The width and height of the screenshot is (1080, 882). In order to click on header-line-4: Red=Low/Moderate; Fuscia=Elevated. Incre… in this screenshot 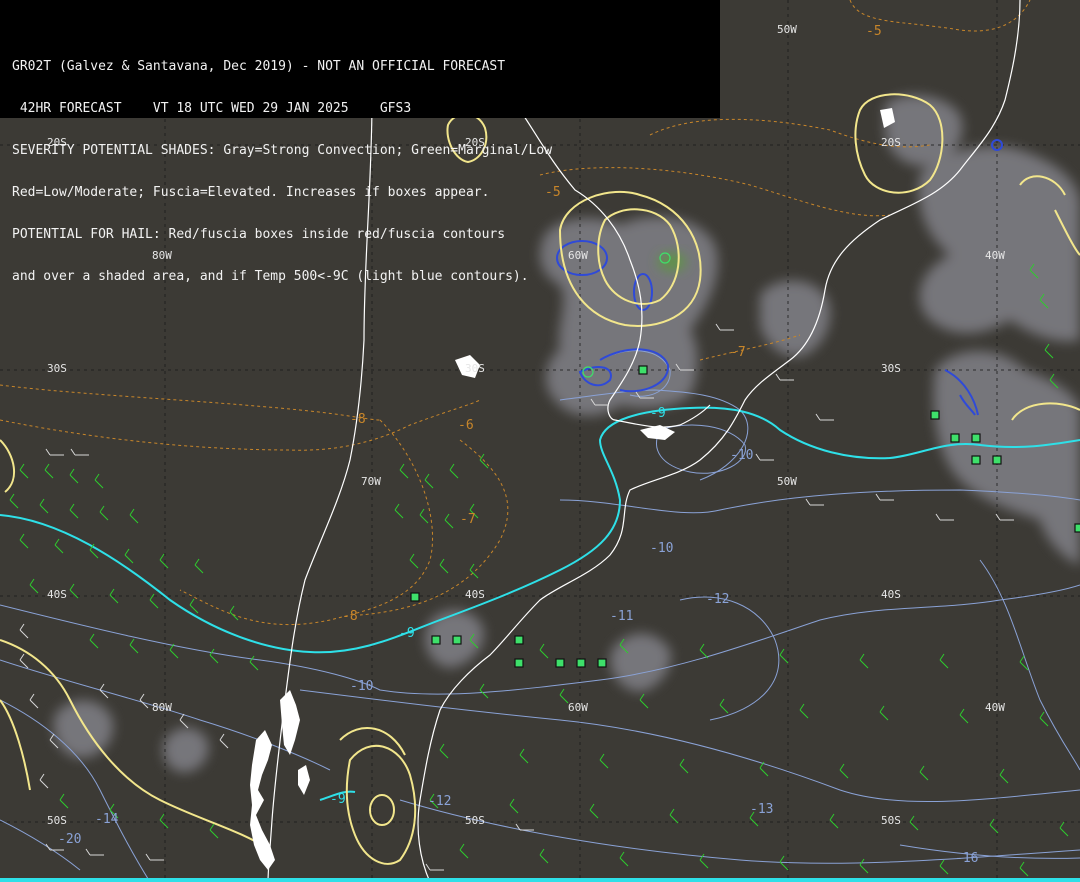, I will do `click(251, 192)`.